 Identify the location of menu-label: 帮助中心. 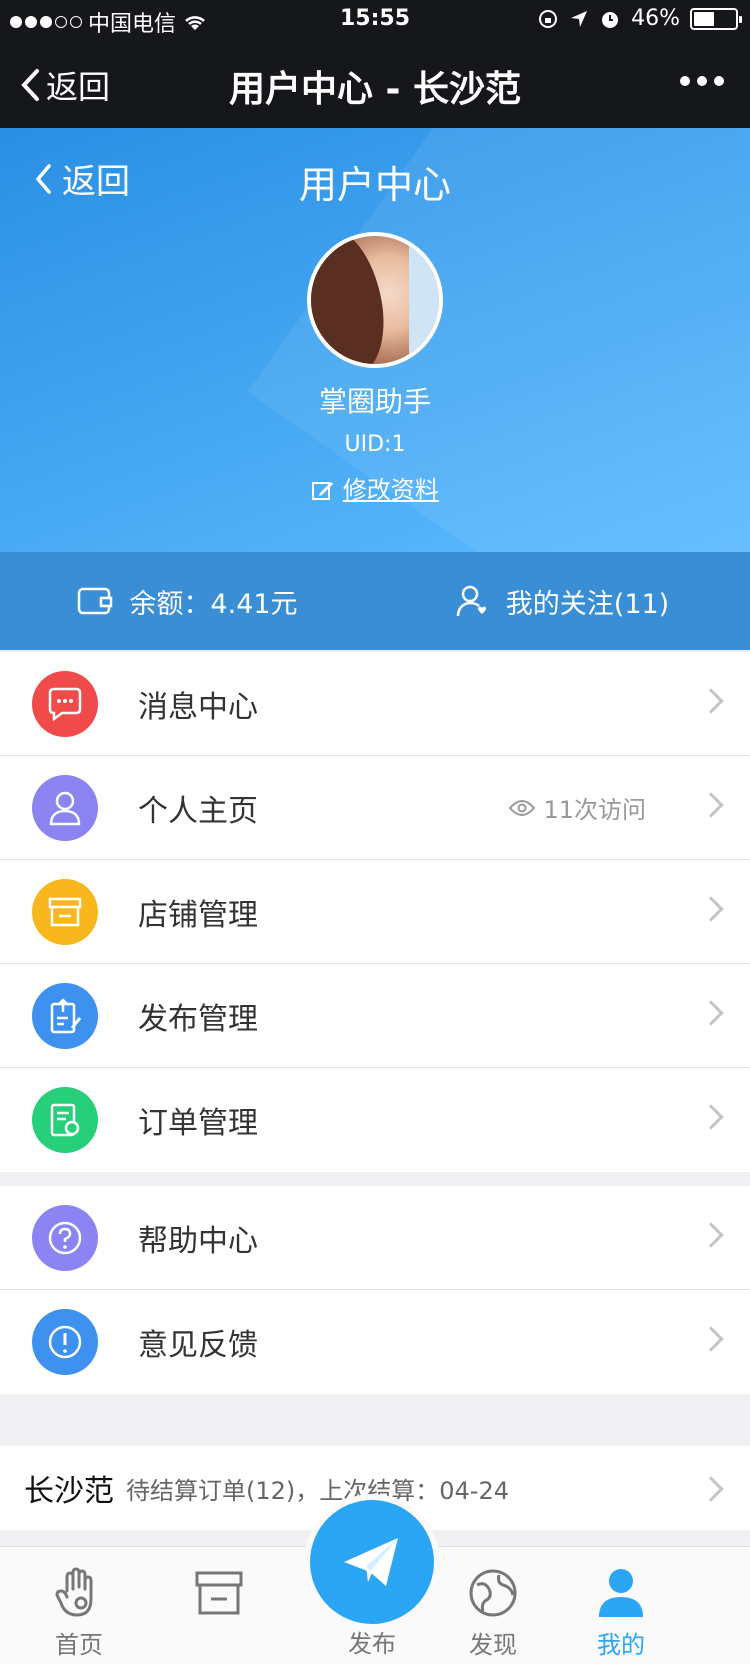
(198, 1241).